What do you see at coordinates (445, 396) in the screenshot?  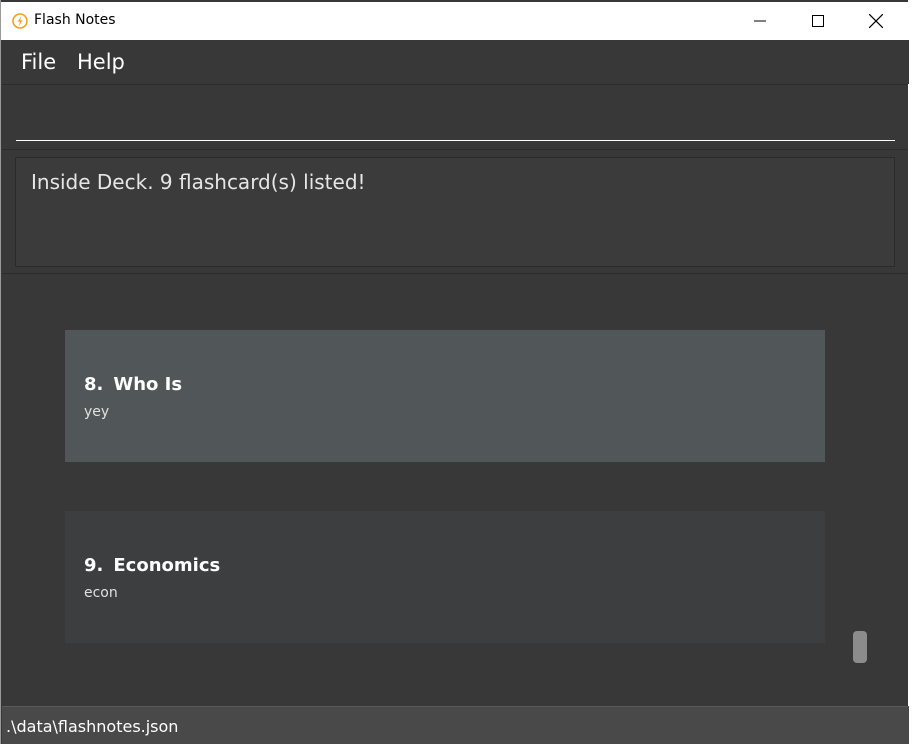 I see `flashcard-item: 8. Who Is yey` at bounding box center [445, 396].